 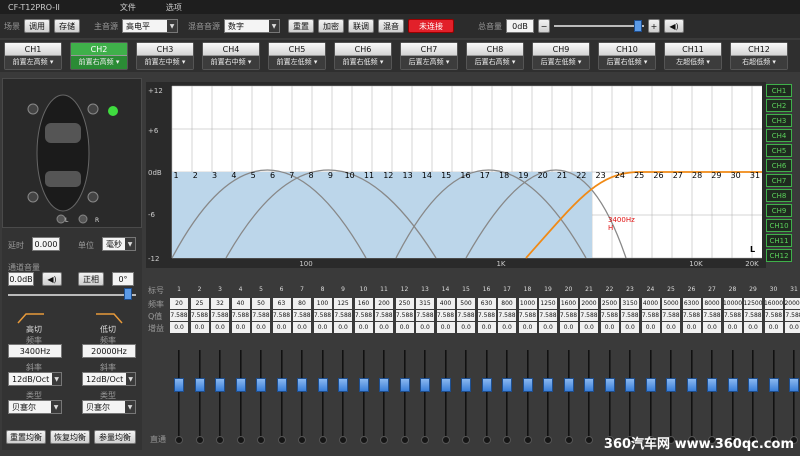 What do you see at coordinates (384, 303) in the screenshot?
I see `band-frequency-input: 200` at bounding box center [384, 303].